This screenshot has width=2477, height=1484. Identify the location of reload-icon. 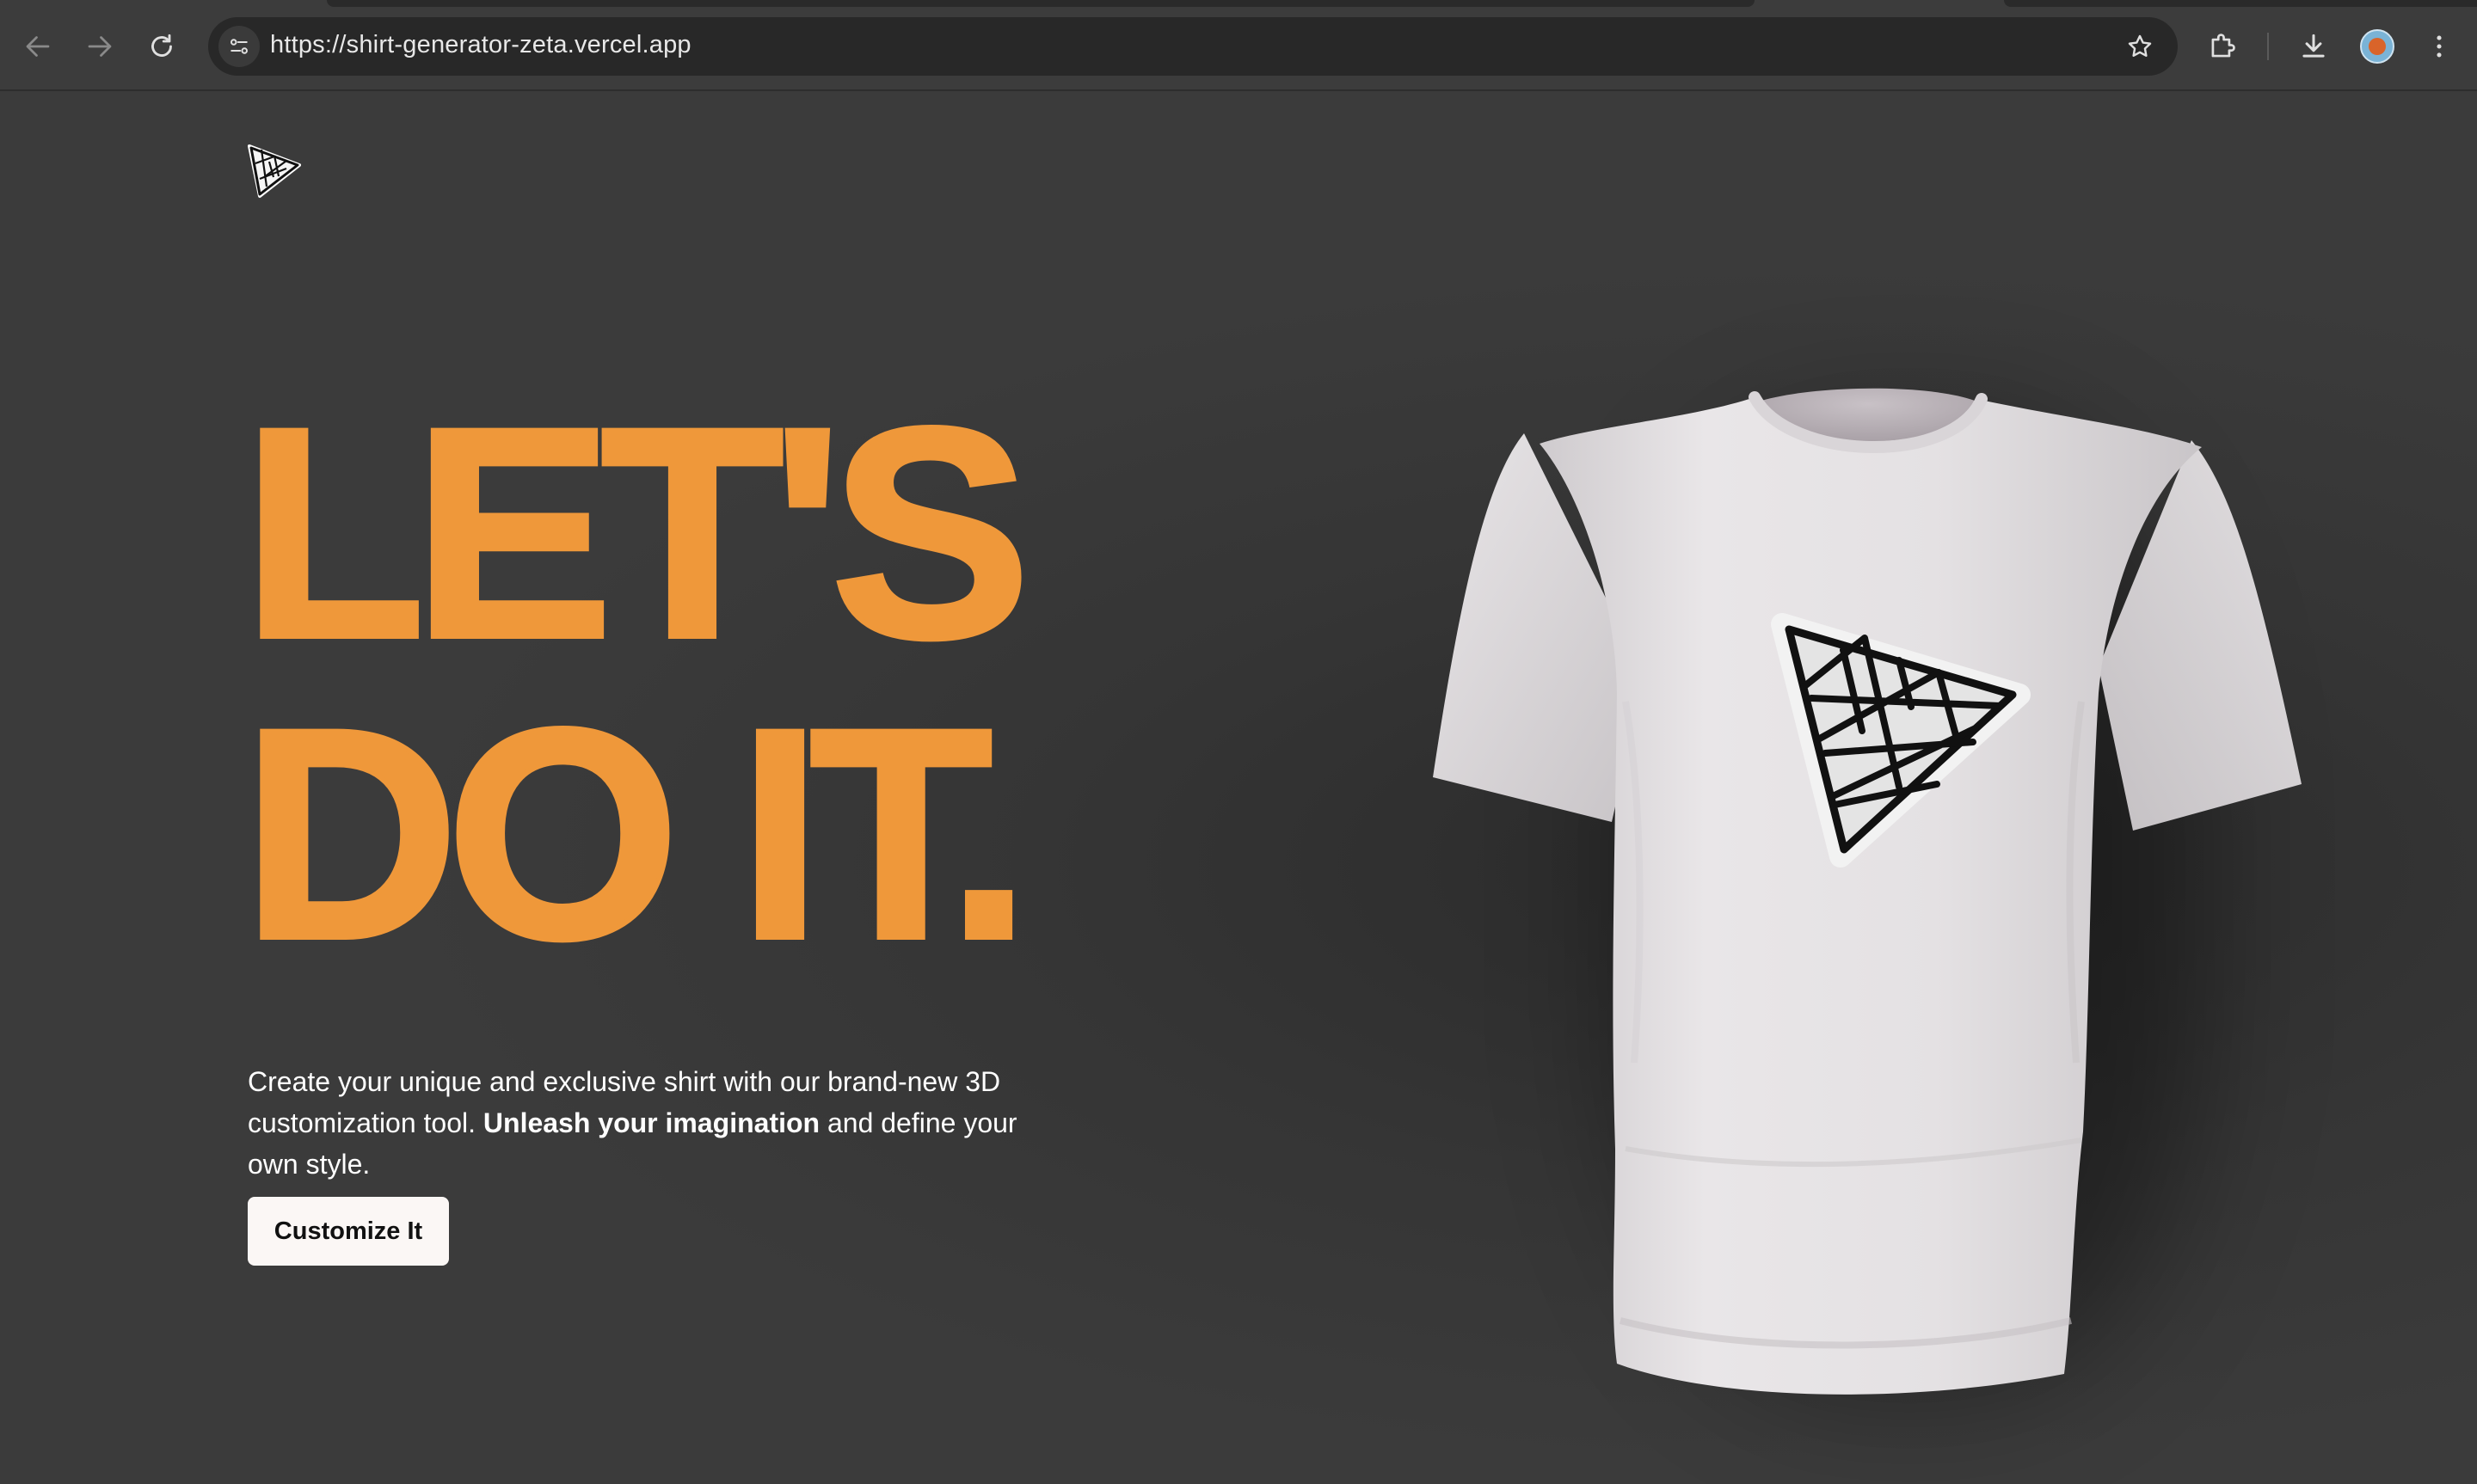
(161, 45).